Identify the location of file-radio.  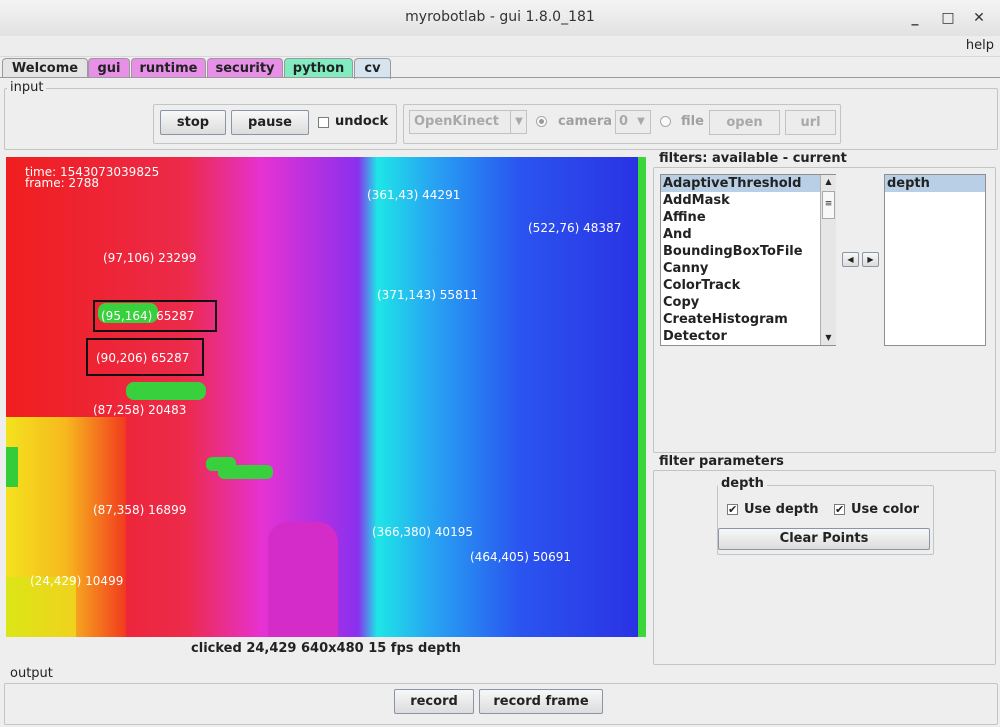
(665, 121).